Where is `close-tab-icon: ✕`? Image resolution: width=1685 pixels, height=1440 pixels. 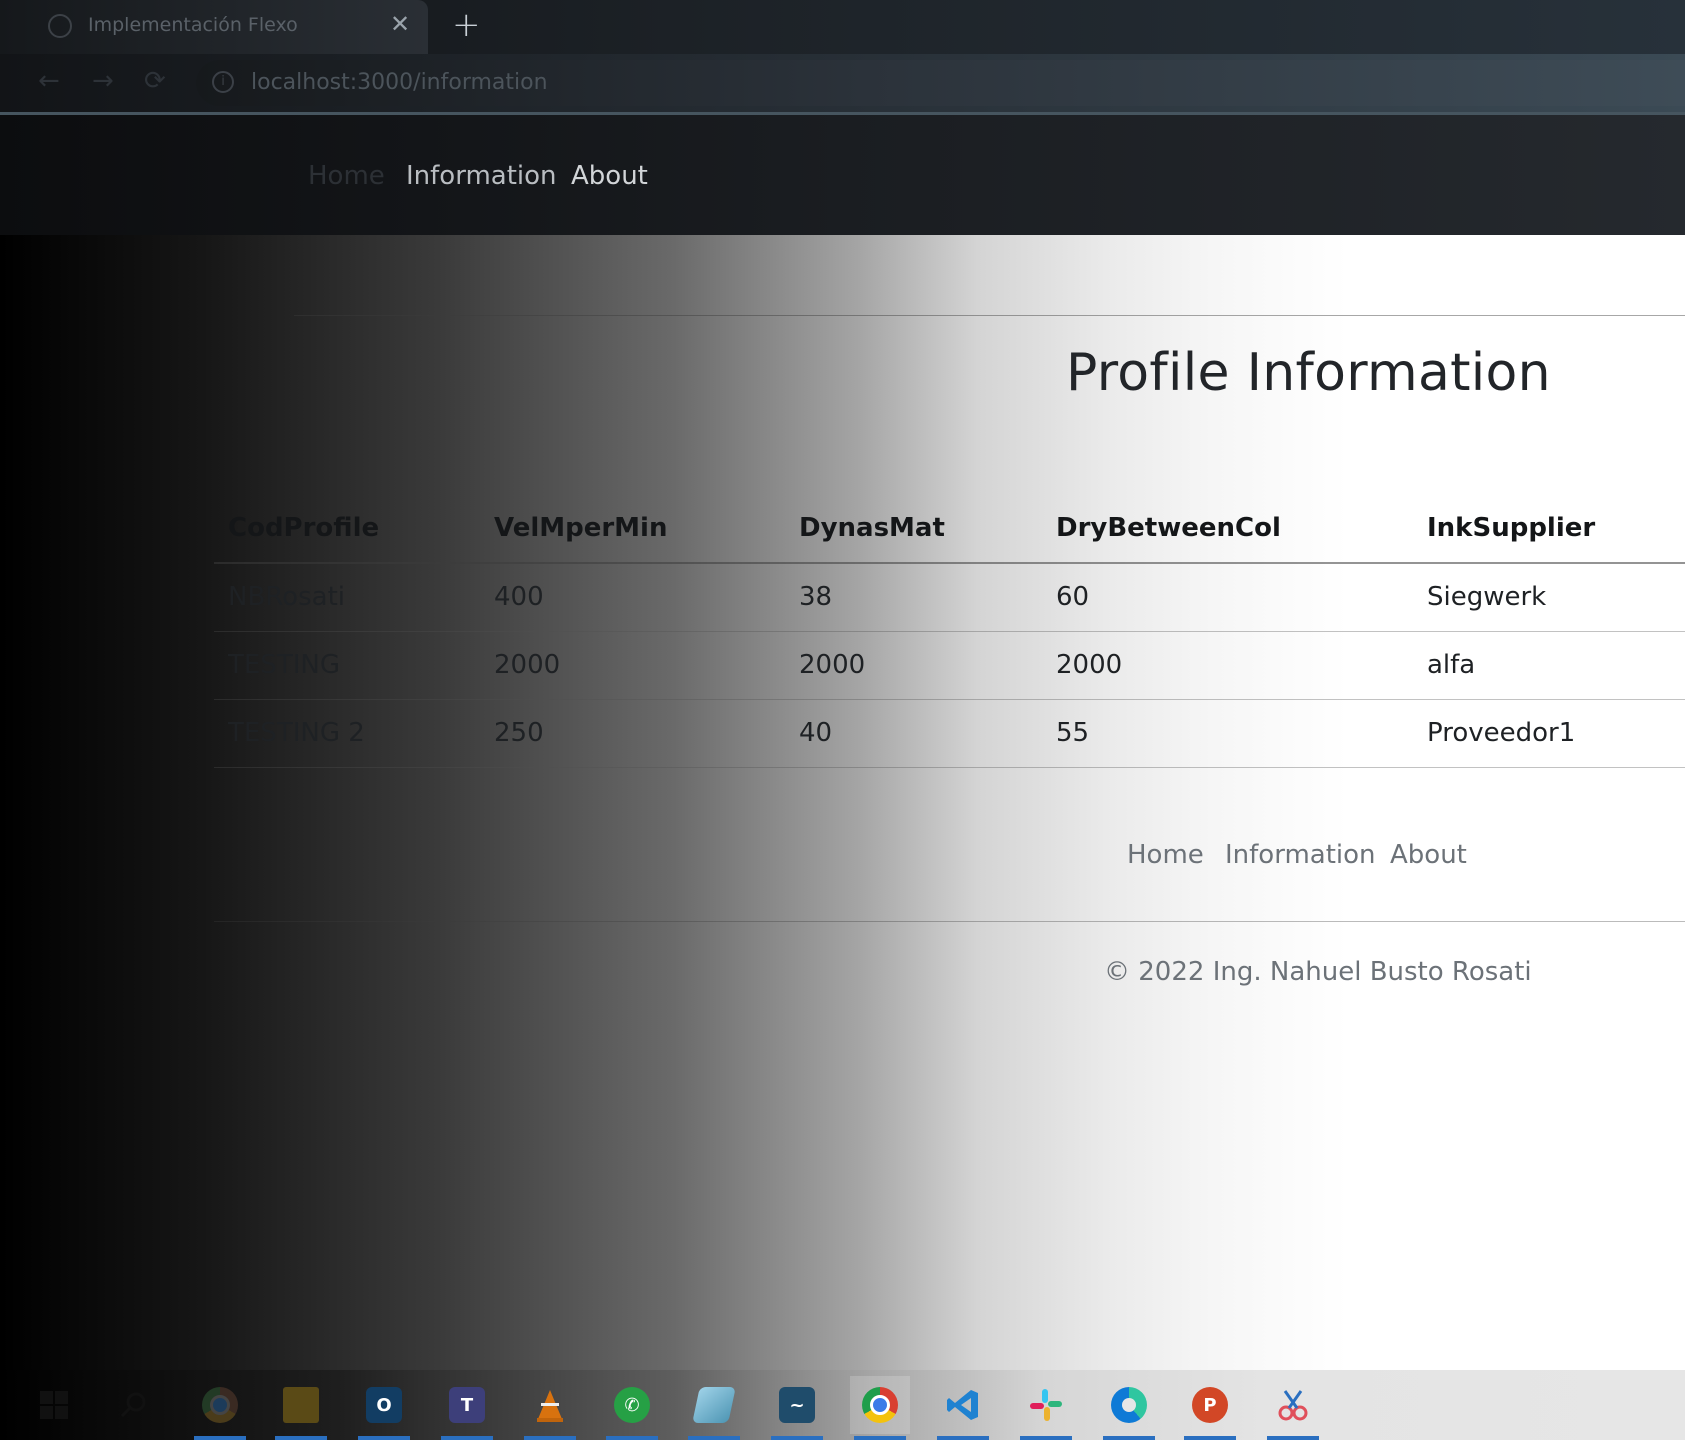 close-tab-icon: ✕ is located at coordinates (400, 24).